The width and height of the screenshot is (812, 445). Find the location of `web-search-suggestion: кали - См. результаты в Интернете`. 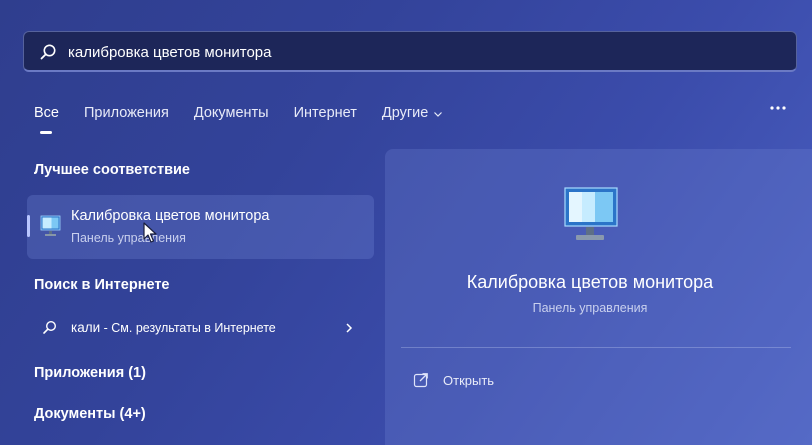

web-search-suggestion: кали - См. результаты в Интернете is located at coordinates (200, 329).